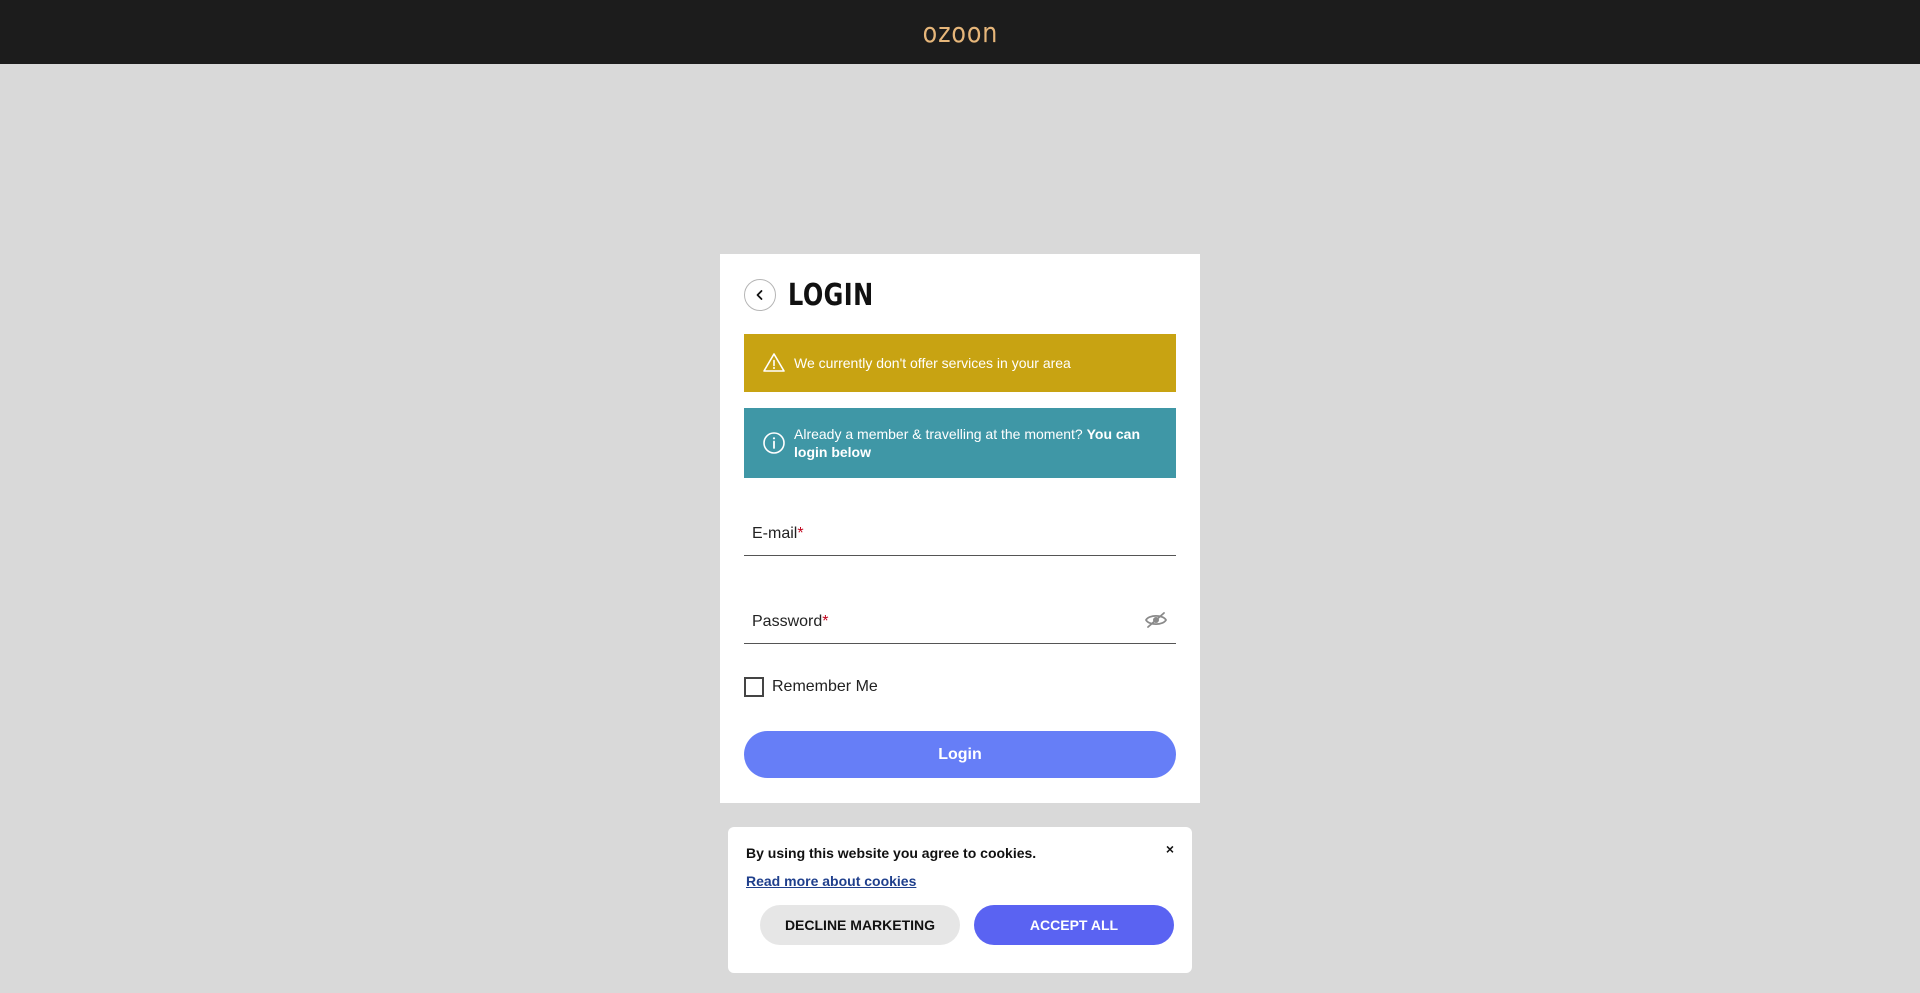  What do you see at coordinates (825, 687) in the screenshot?
I see `remember-me-label: Remember Me` at bounding box center [825, 687].